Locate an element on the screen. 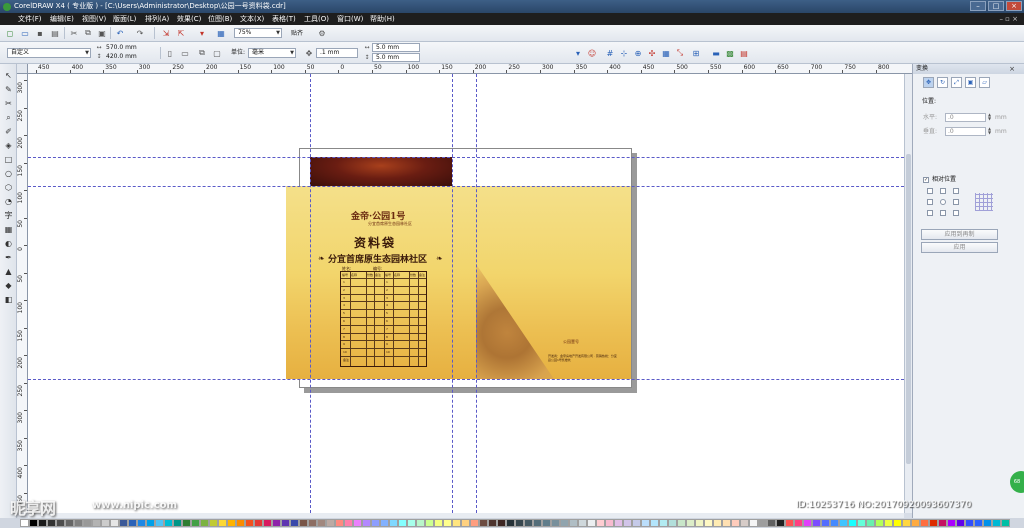  import-icon: ⇲ is located at coordinates (166, 33).